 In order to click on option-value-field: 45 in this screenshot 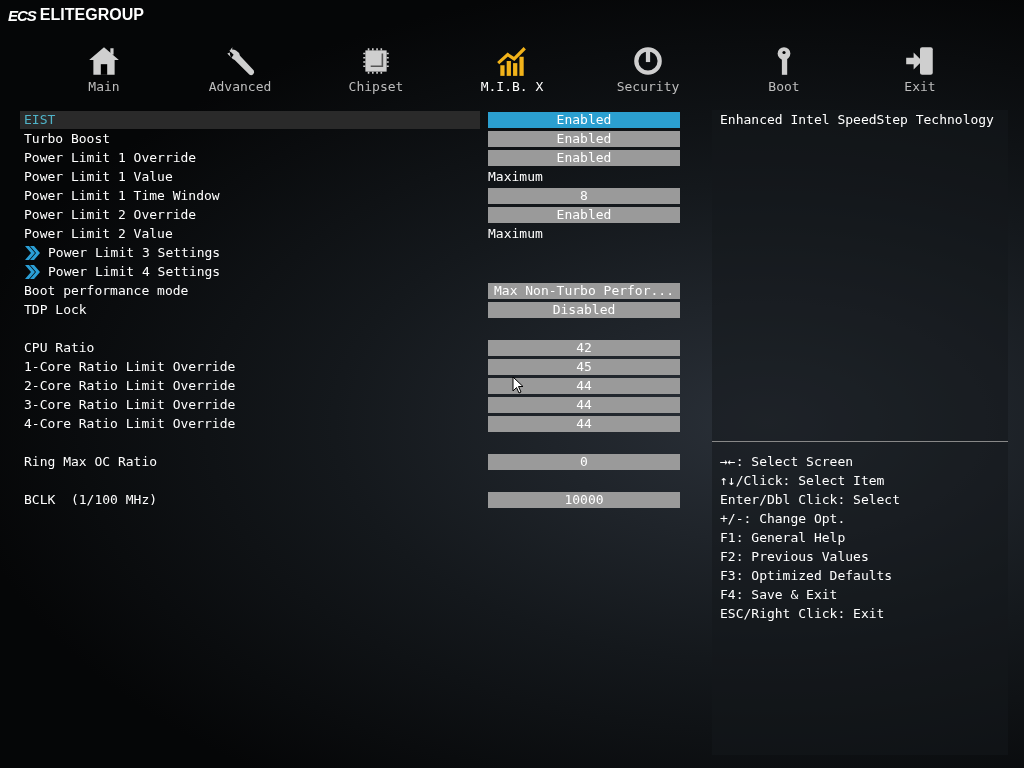, I will do `click(584, 366)`.